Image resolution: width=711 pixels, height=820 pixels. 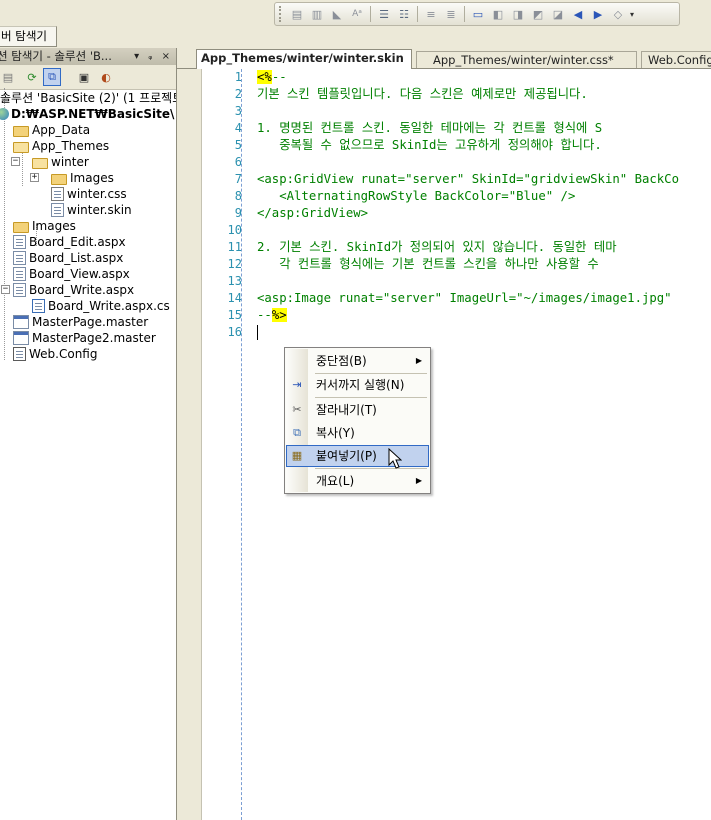 What do you see at coordinates (234, 332) in the screenshot?
I see `line-number: 16` at bounding box center [234, 332].